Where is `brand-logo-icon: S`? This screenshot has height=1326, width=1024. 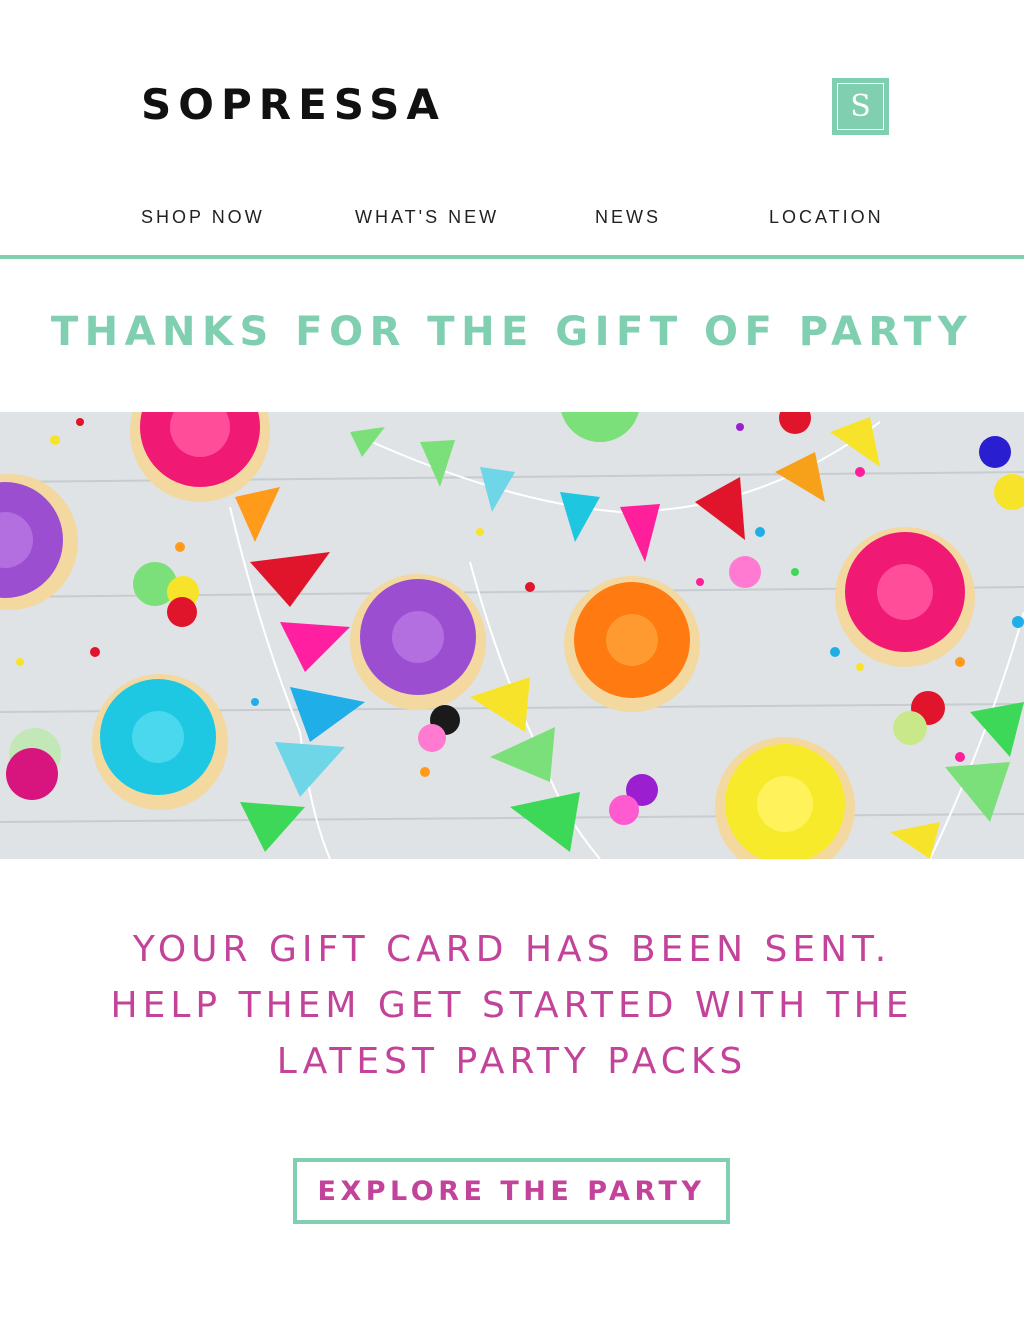
brand-logo-icon: S is located at coordinates (860, 106).